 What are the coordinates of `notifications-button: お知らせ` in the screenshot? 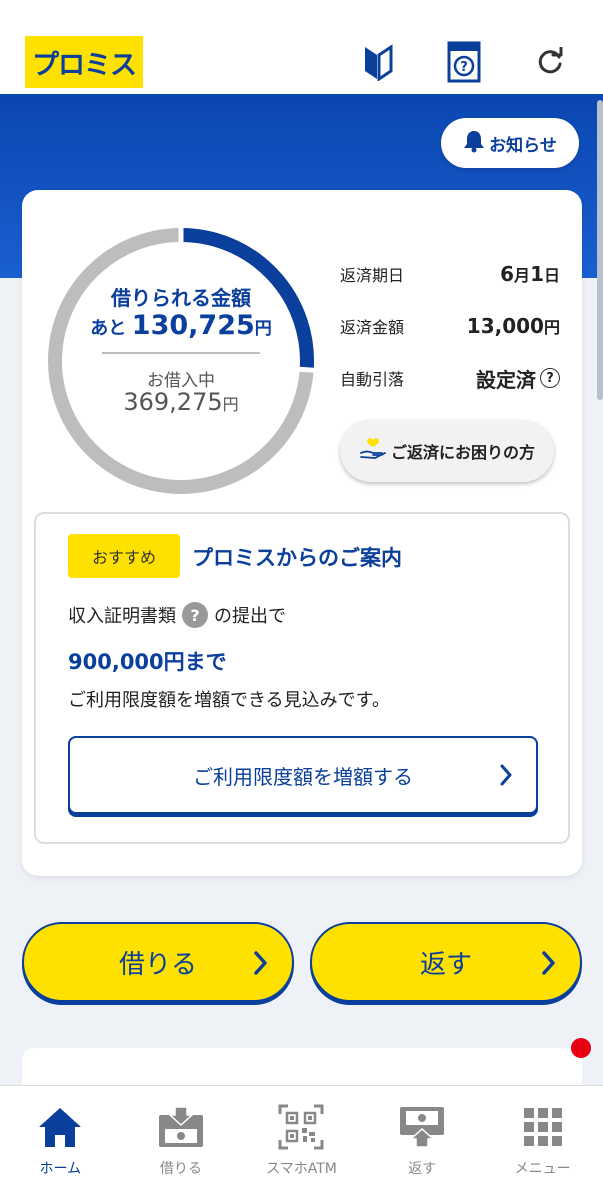 It's located at (510, 143).